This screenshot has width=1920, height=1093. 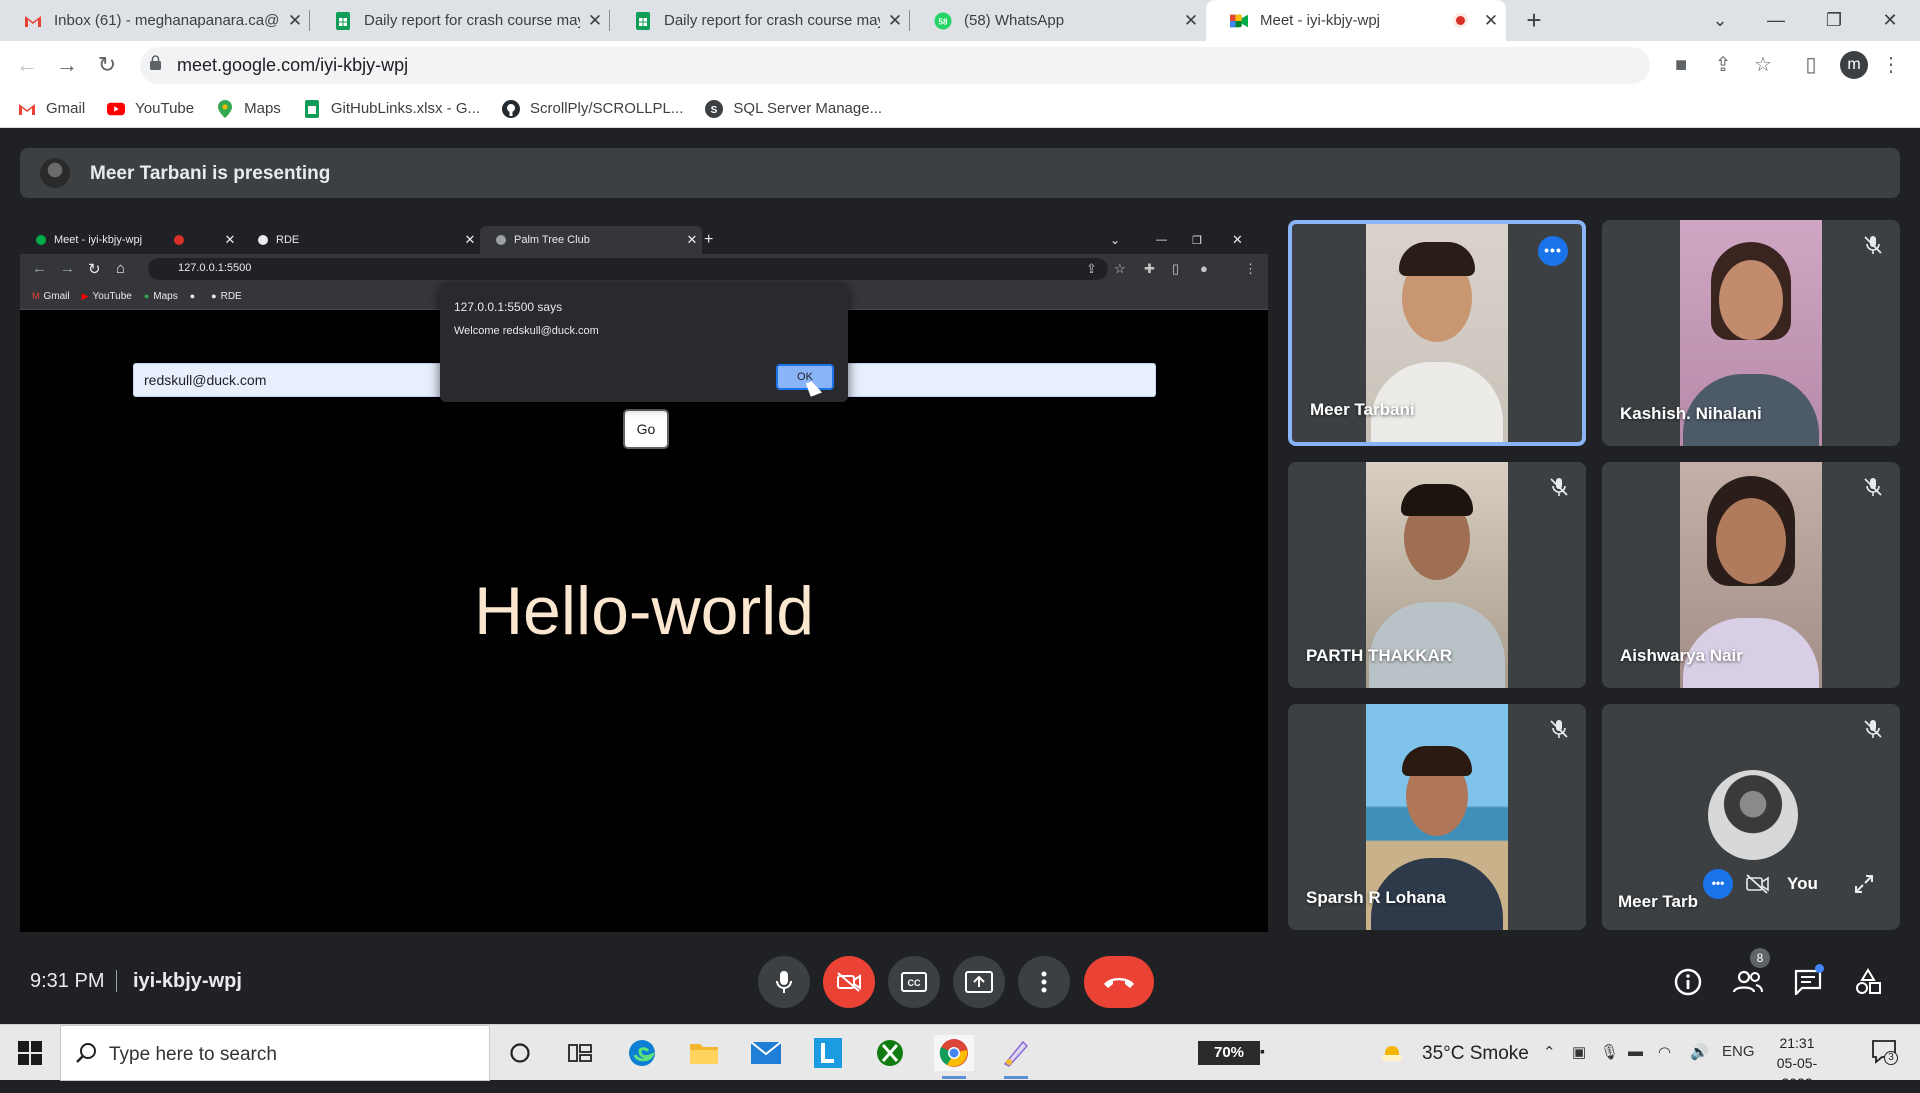 What do you see at coordinates (98, 240) in the screenshot?
I see `shared-tab-title: Meet - iyi-kbjy-wpj` at bounding box center [98, 240].